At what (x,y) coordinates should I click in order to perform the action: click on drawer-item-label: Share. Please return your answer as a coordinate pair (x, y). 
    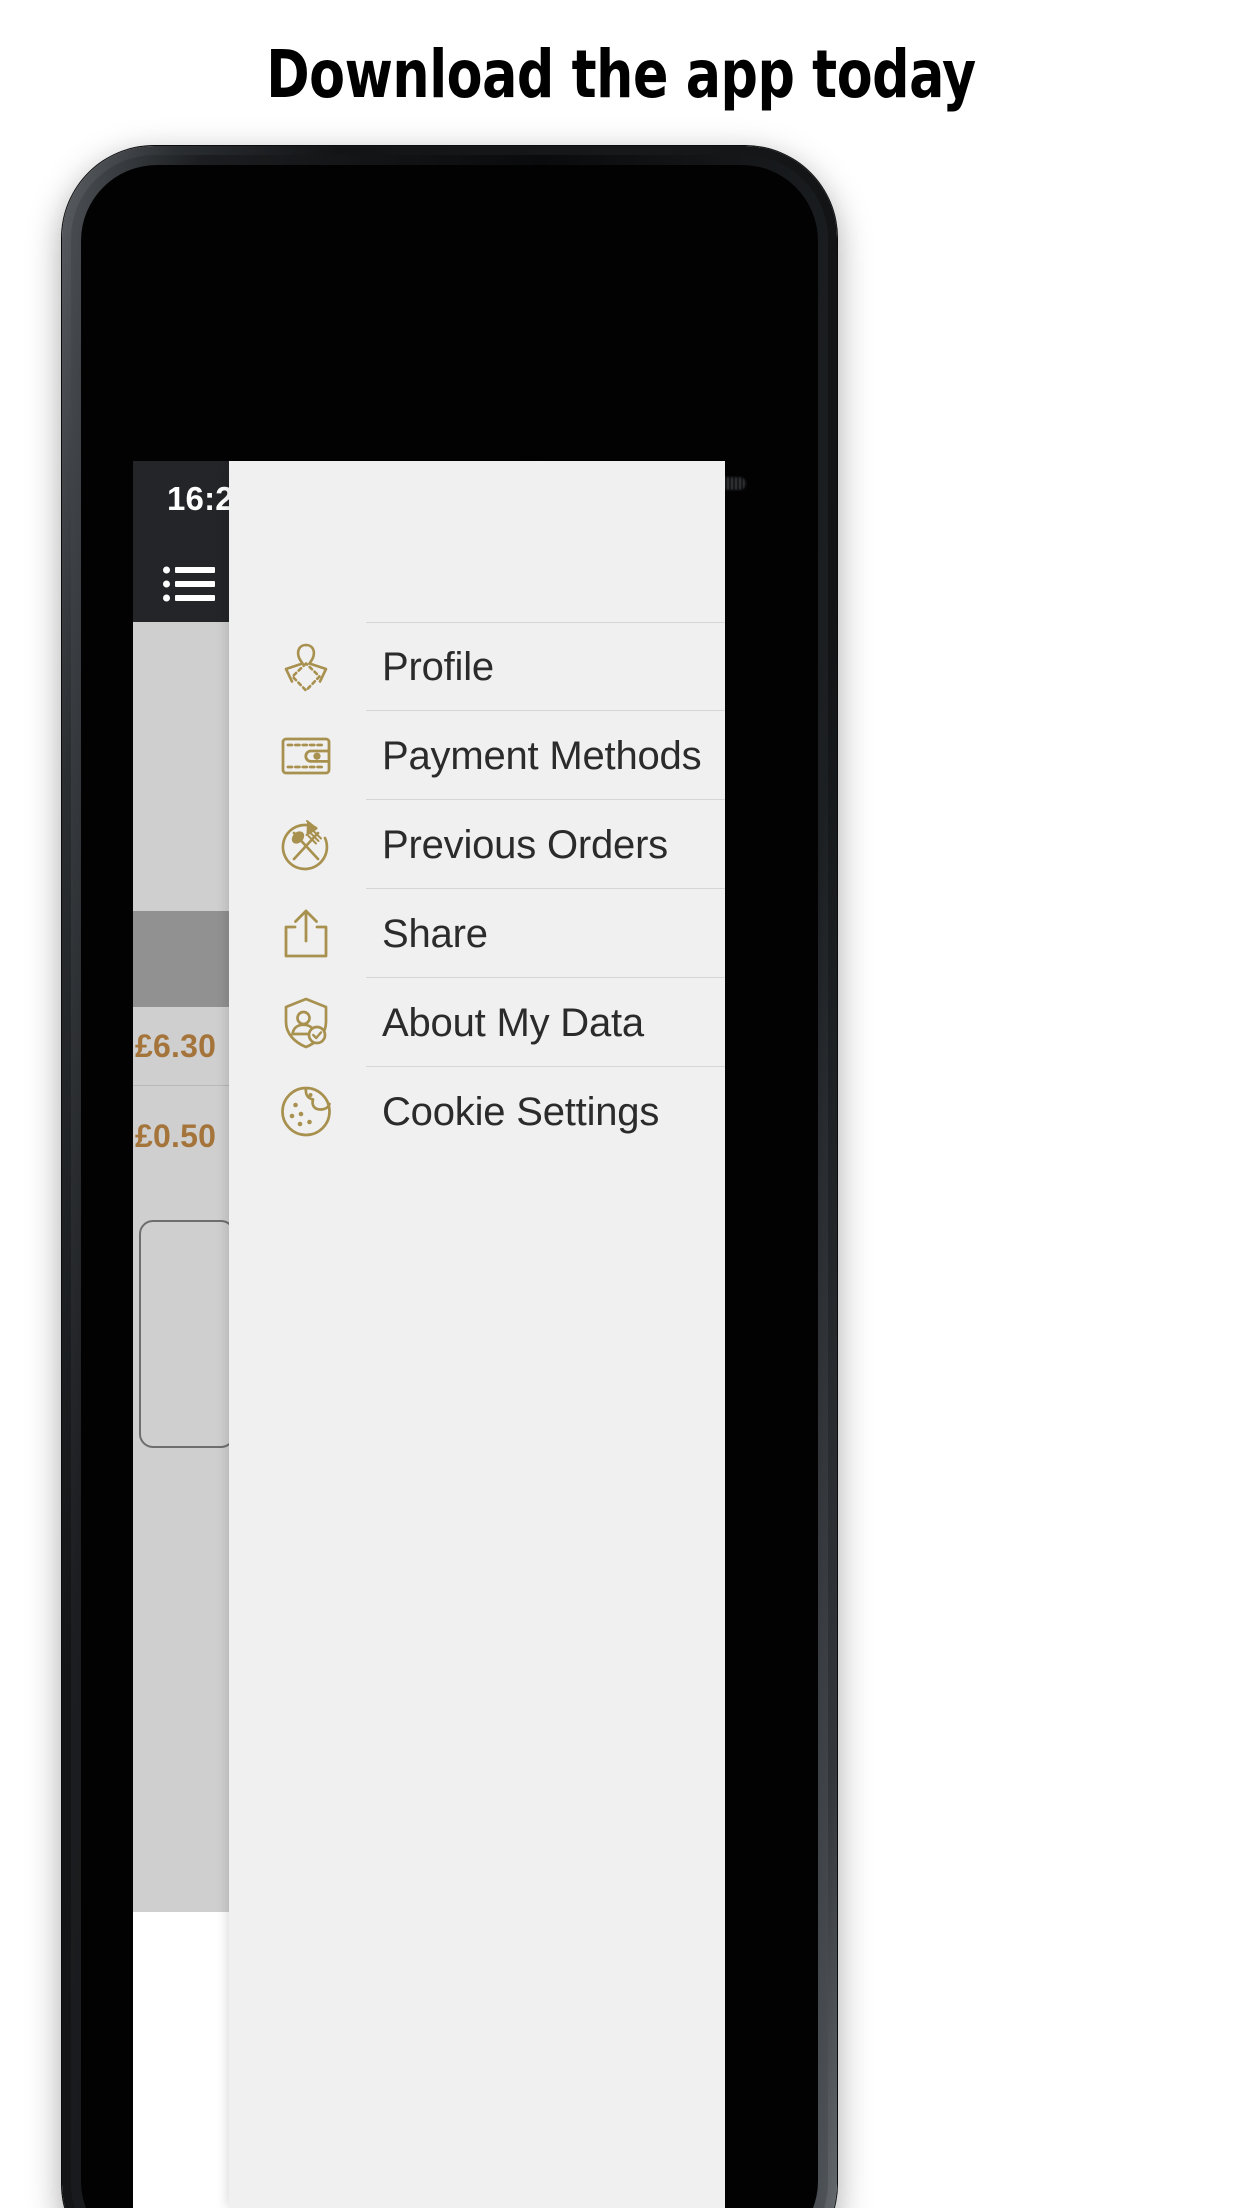
    Looking at the image, I should click on (435, 933).